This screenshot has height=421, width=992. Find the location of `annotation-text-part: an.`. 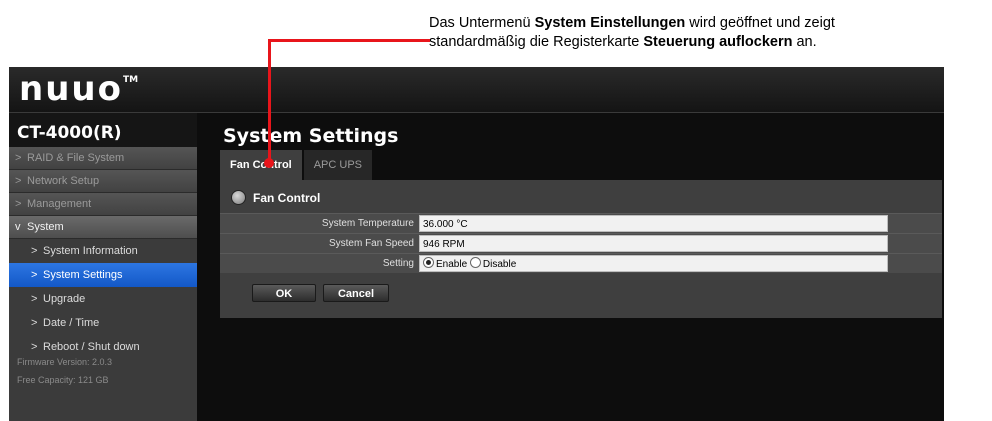

annotation-text-part: an. is located at coordinates (804, 42).